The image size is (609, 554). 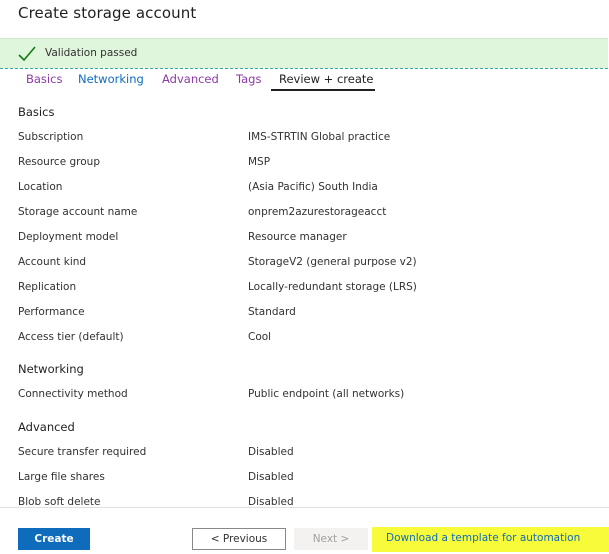 What do you see at coordinates (317, 212) in the screenshot?
I see `row-value-storage-account-name: onprem2azurestorageacct` at bounding box center [317, 212].